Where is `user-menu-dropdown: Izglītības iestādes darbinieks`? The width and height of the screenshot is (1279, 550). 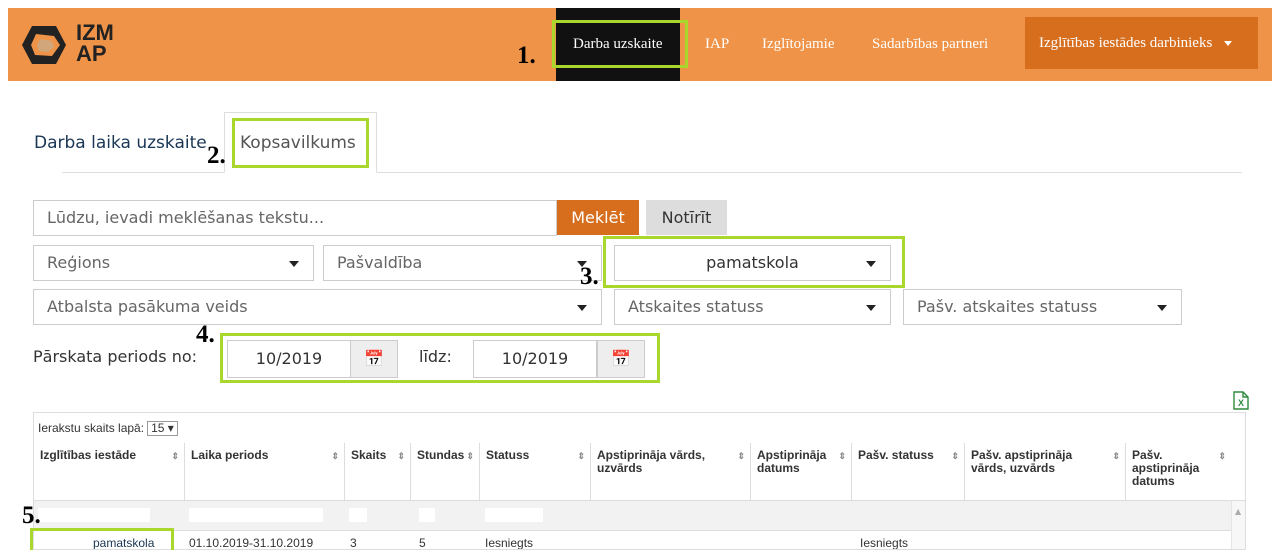 user-menu-dropdown: Izglītības iestādes darbinieks is located at coordinates (1141, 43).